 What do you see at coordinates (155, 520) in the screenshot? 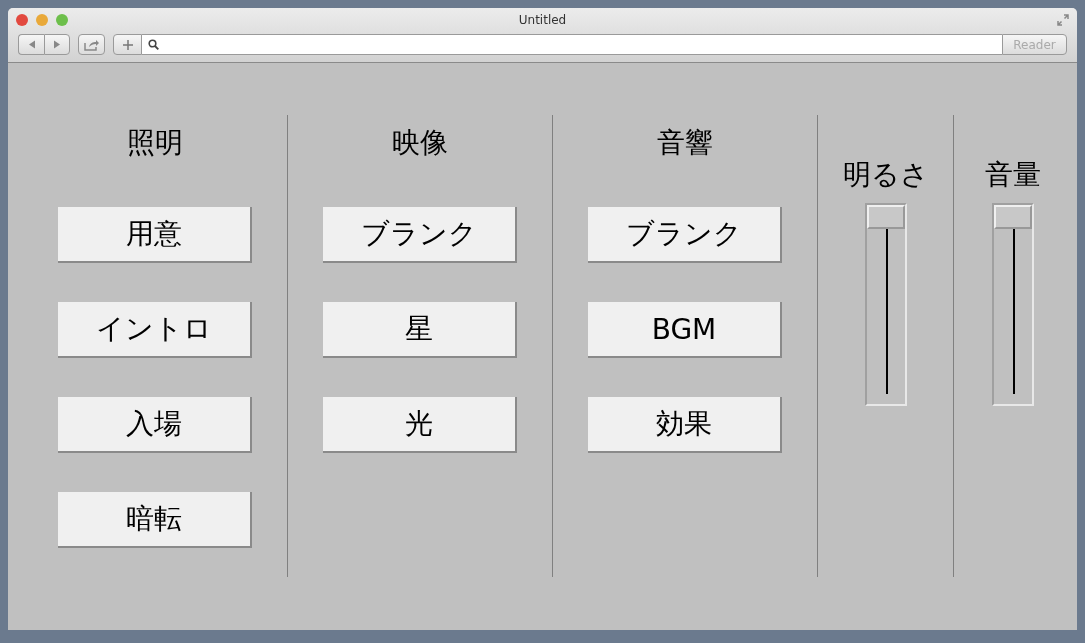
I see `cue-button: 暗転` at bounding box center [155, 520].